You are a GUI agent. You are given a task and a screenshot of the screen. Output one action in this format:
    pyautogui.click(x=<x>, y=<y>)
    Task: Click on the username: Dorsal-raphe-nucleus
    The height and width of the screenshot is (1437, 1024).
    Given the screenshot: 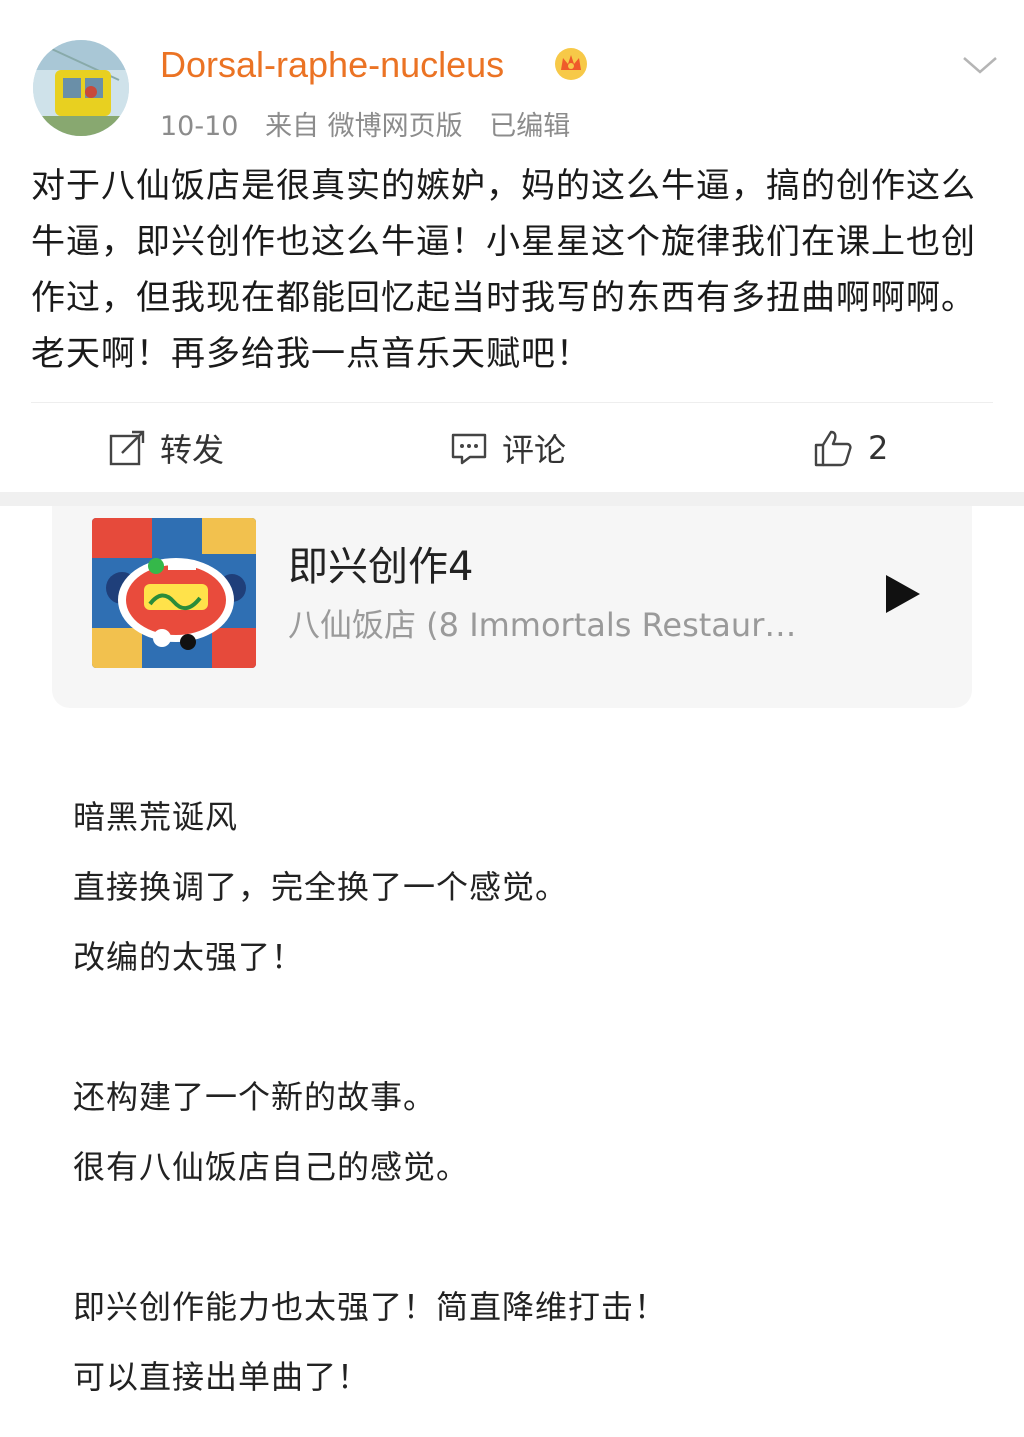 What is the action you would take?
    pyautogui.click(x=332, y=65)
    